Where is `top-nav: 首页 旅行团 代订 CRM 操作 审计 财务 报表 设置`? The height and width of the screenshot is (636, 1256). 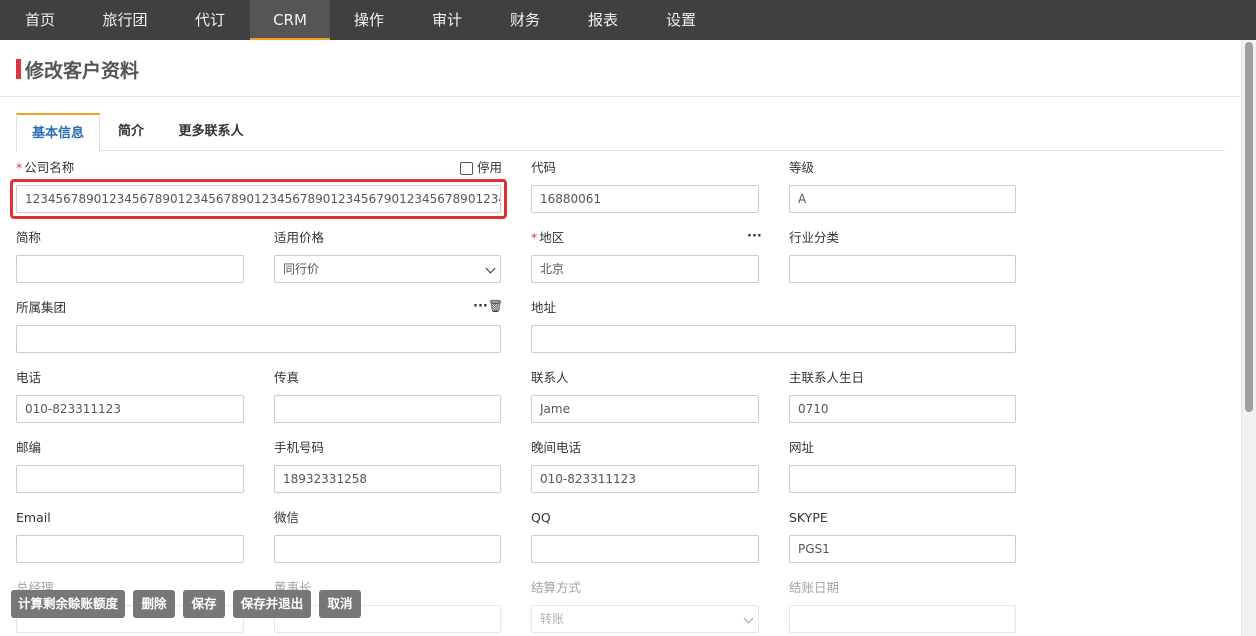
top-nav: 首页 旅行团 代订 CRM 操作 审计 财务 报表 设置 is located at coordinates (628, 20).